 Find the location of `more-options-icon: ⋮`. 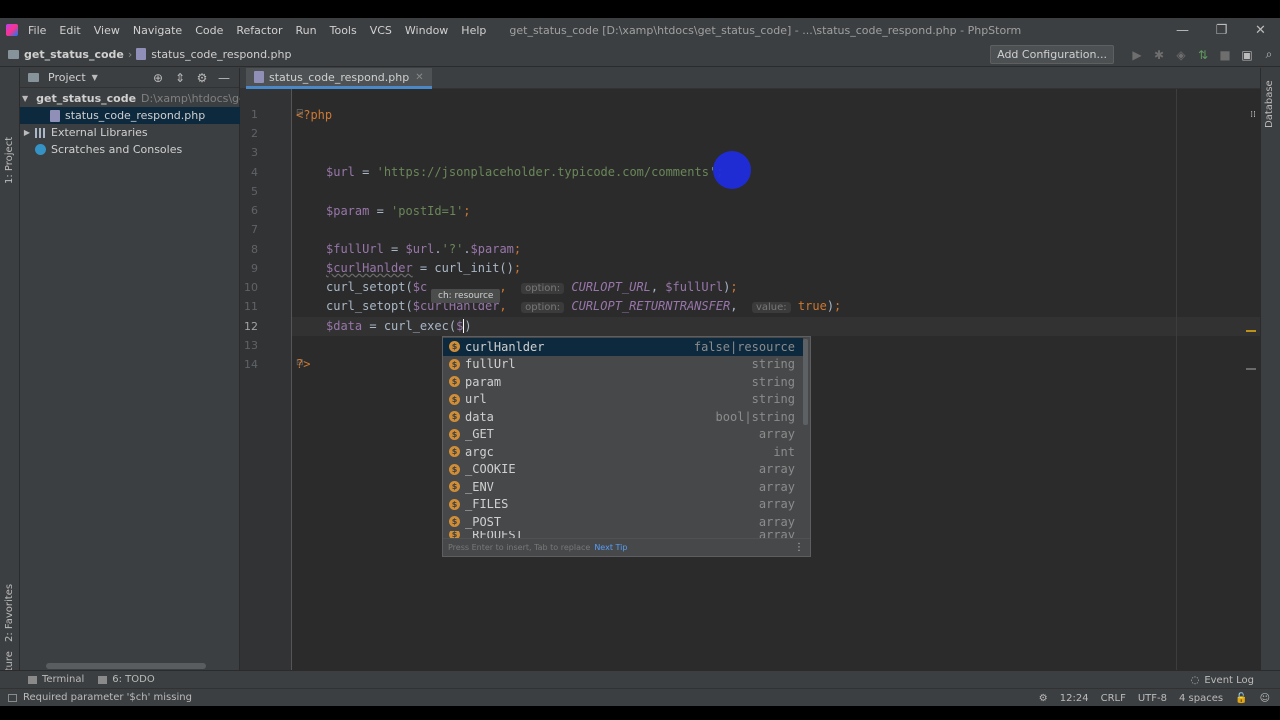

more-options-icon: ⋮ is located at coordinates (799, 547).